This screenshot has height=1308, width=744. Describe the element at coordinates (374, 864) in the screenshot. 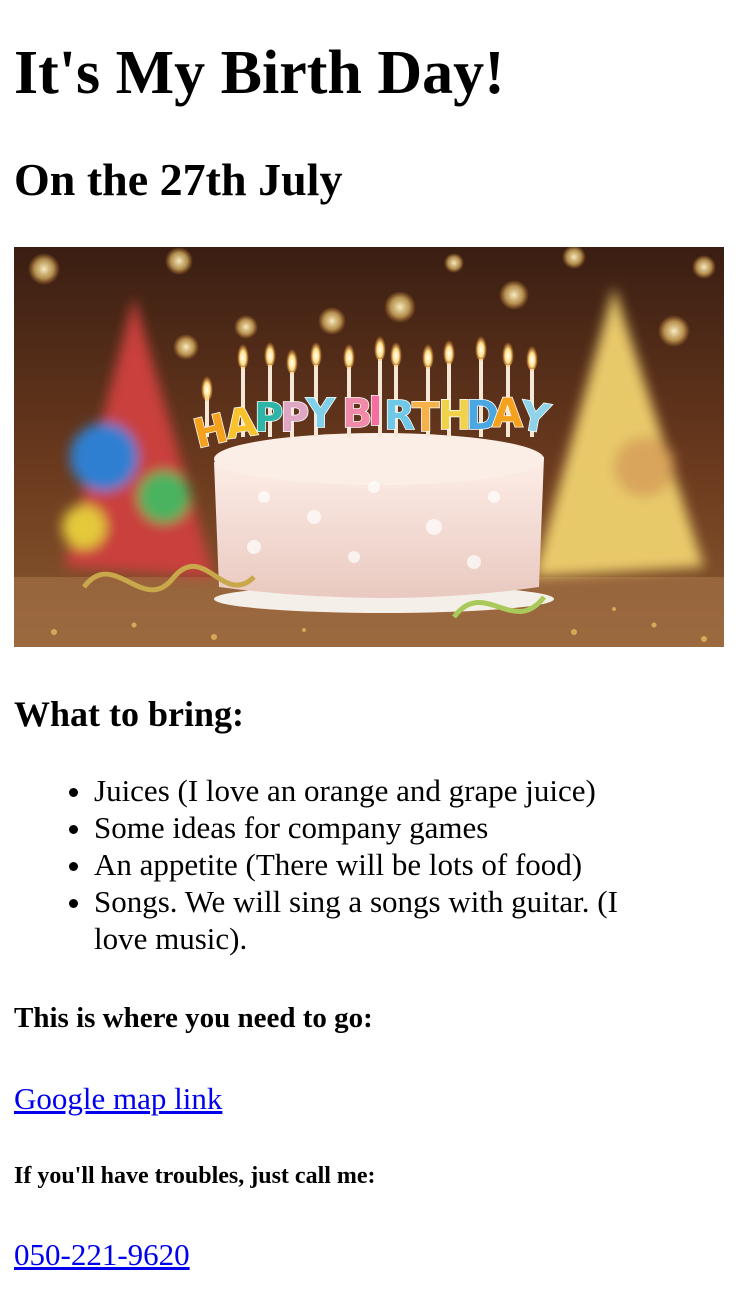

I see `list-item: An appetite (There will be lots of food)` at that location.